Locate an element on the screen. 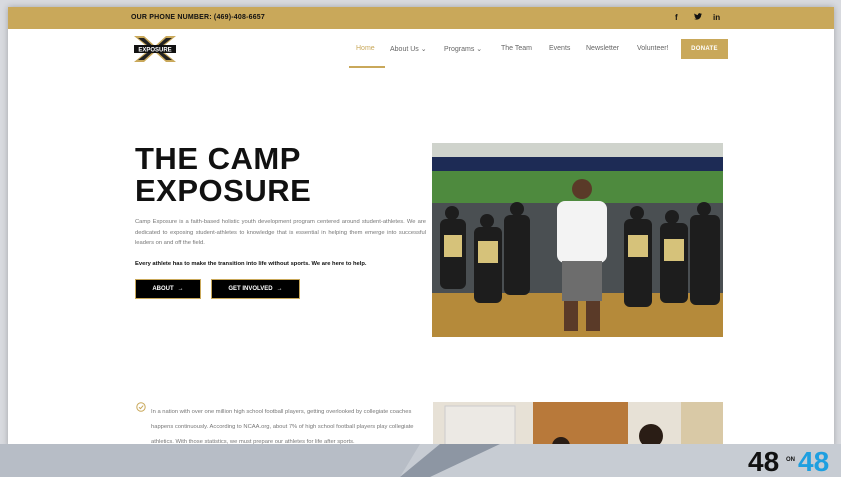 The width and height of the screenshot is (841, 477). nav-about-us: About Us ⌄ is located at coordinates (408, 49).